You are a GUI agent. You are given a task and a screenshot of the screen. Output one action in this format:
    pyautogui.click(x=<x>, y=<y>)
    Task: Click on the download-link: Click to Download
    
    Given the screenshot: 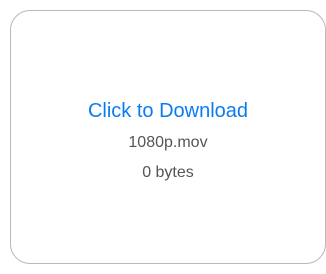 What is the action you would take?
    pyautogui.click(x=168, y=111)
    